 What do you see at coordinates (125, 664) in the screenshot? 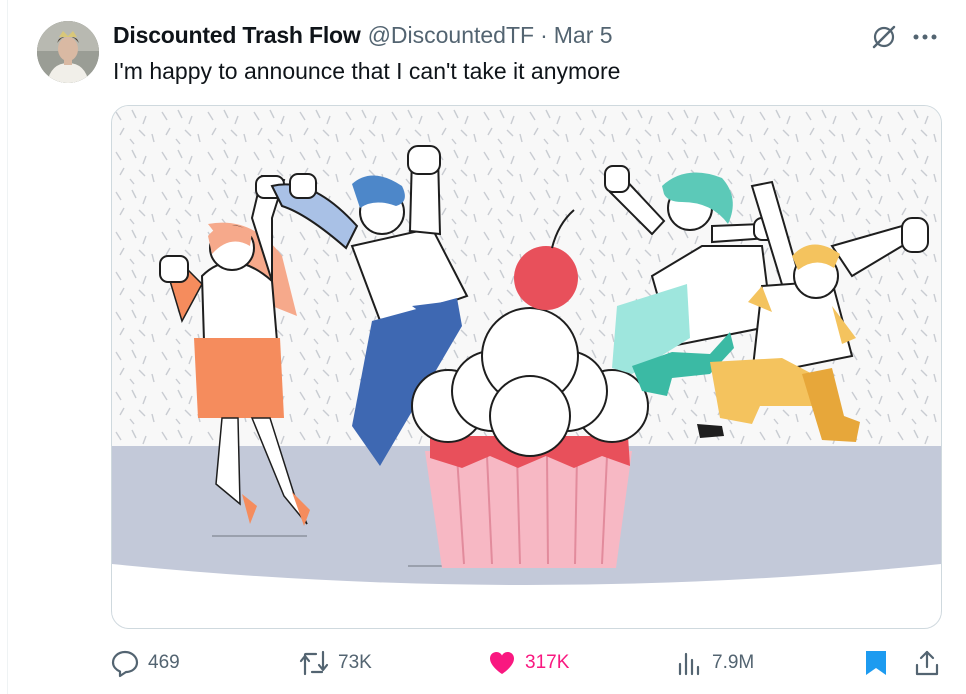
I see `reply-icon` at bounding box center [125, 664].